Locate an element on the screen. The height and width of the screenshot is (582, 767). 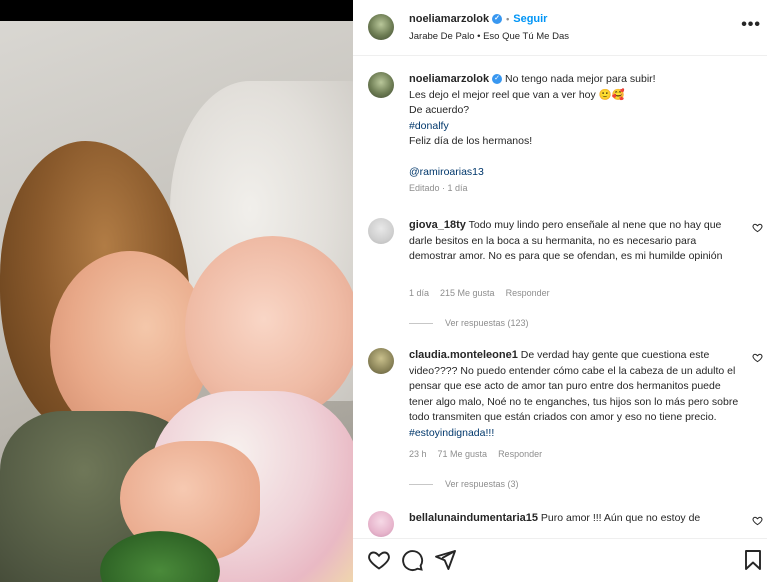
comment-likes: 215 Me gusta is located at coordinates (467, 293).